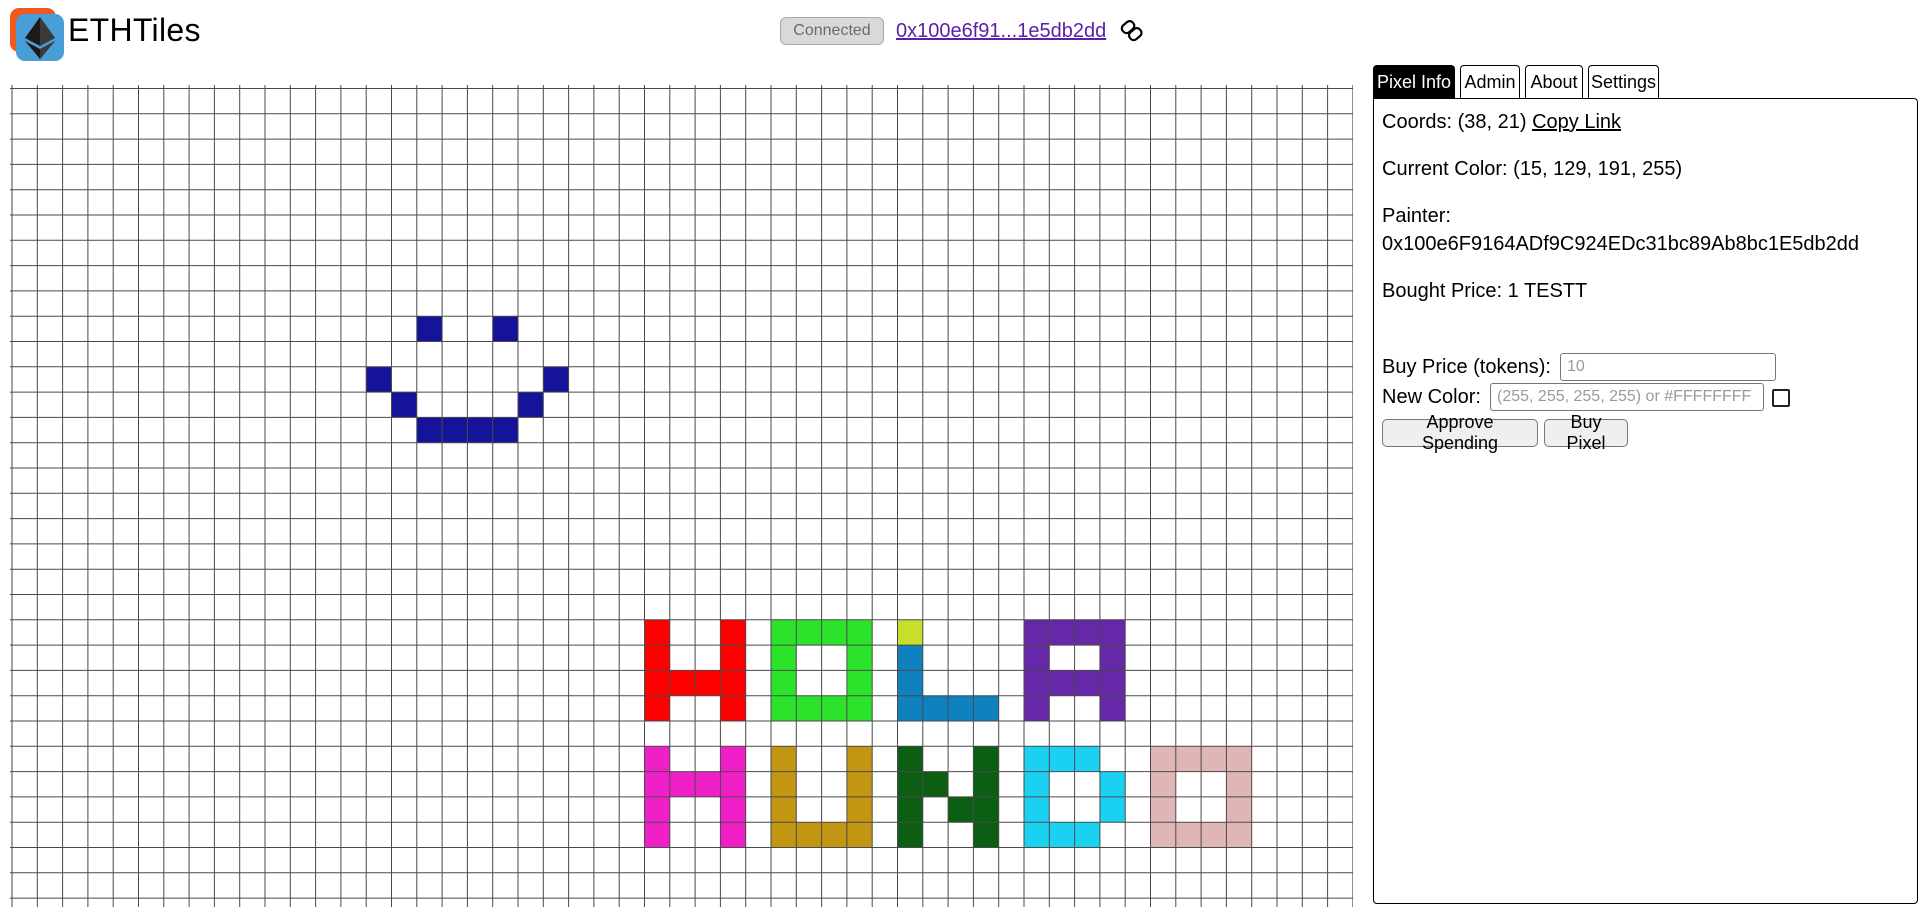 The height and width of the screenshot is (923, 1920). Describe the element at coordinates (1460, 432) in the screenshot. I see `approve-spending-button: Approve Spending` at that location.